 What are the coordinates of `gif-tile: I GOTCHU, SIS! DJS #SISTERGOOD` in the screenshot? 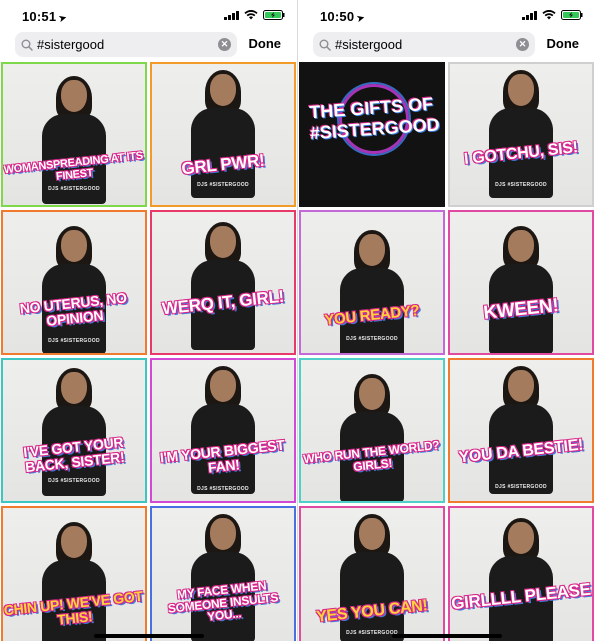 It's located at (521, 134).